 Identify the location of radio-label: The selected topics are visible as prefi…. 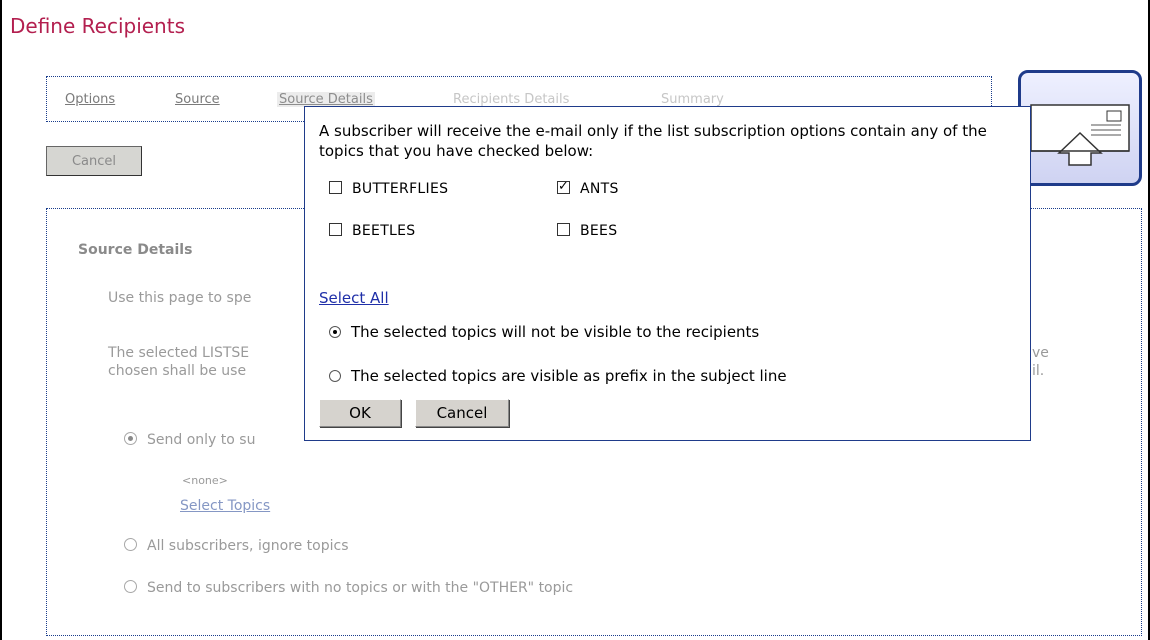
(569, 376).